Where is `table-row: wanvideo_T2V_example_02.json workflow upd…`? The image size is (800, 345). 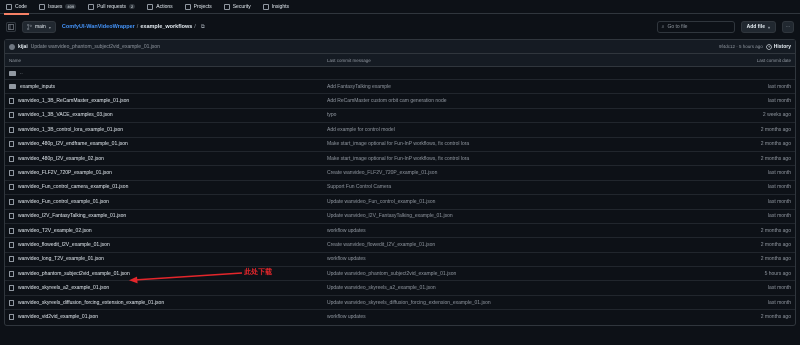 table-row: wanvideo_T2V_example_02.json workflow upd… is located at coordinates (400, 231).